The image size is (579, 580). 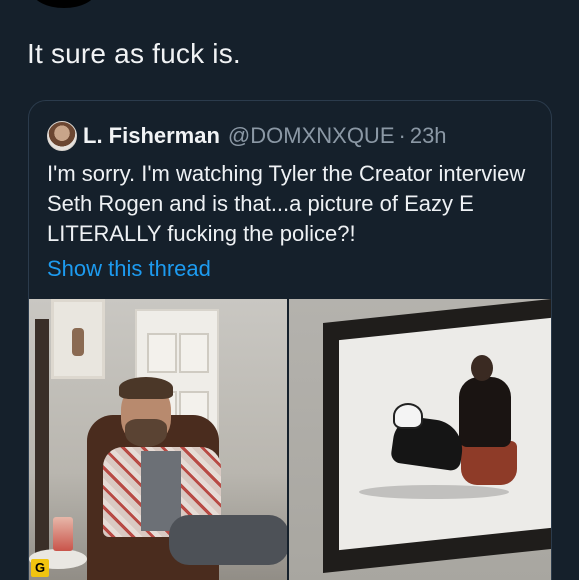 What do you see at coordinates (78, 339) in the screenshot?
I see `wall-frame-graphic` at bounding box center [78, 339].